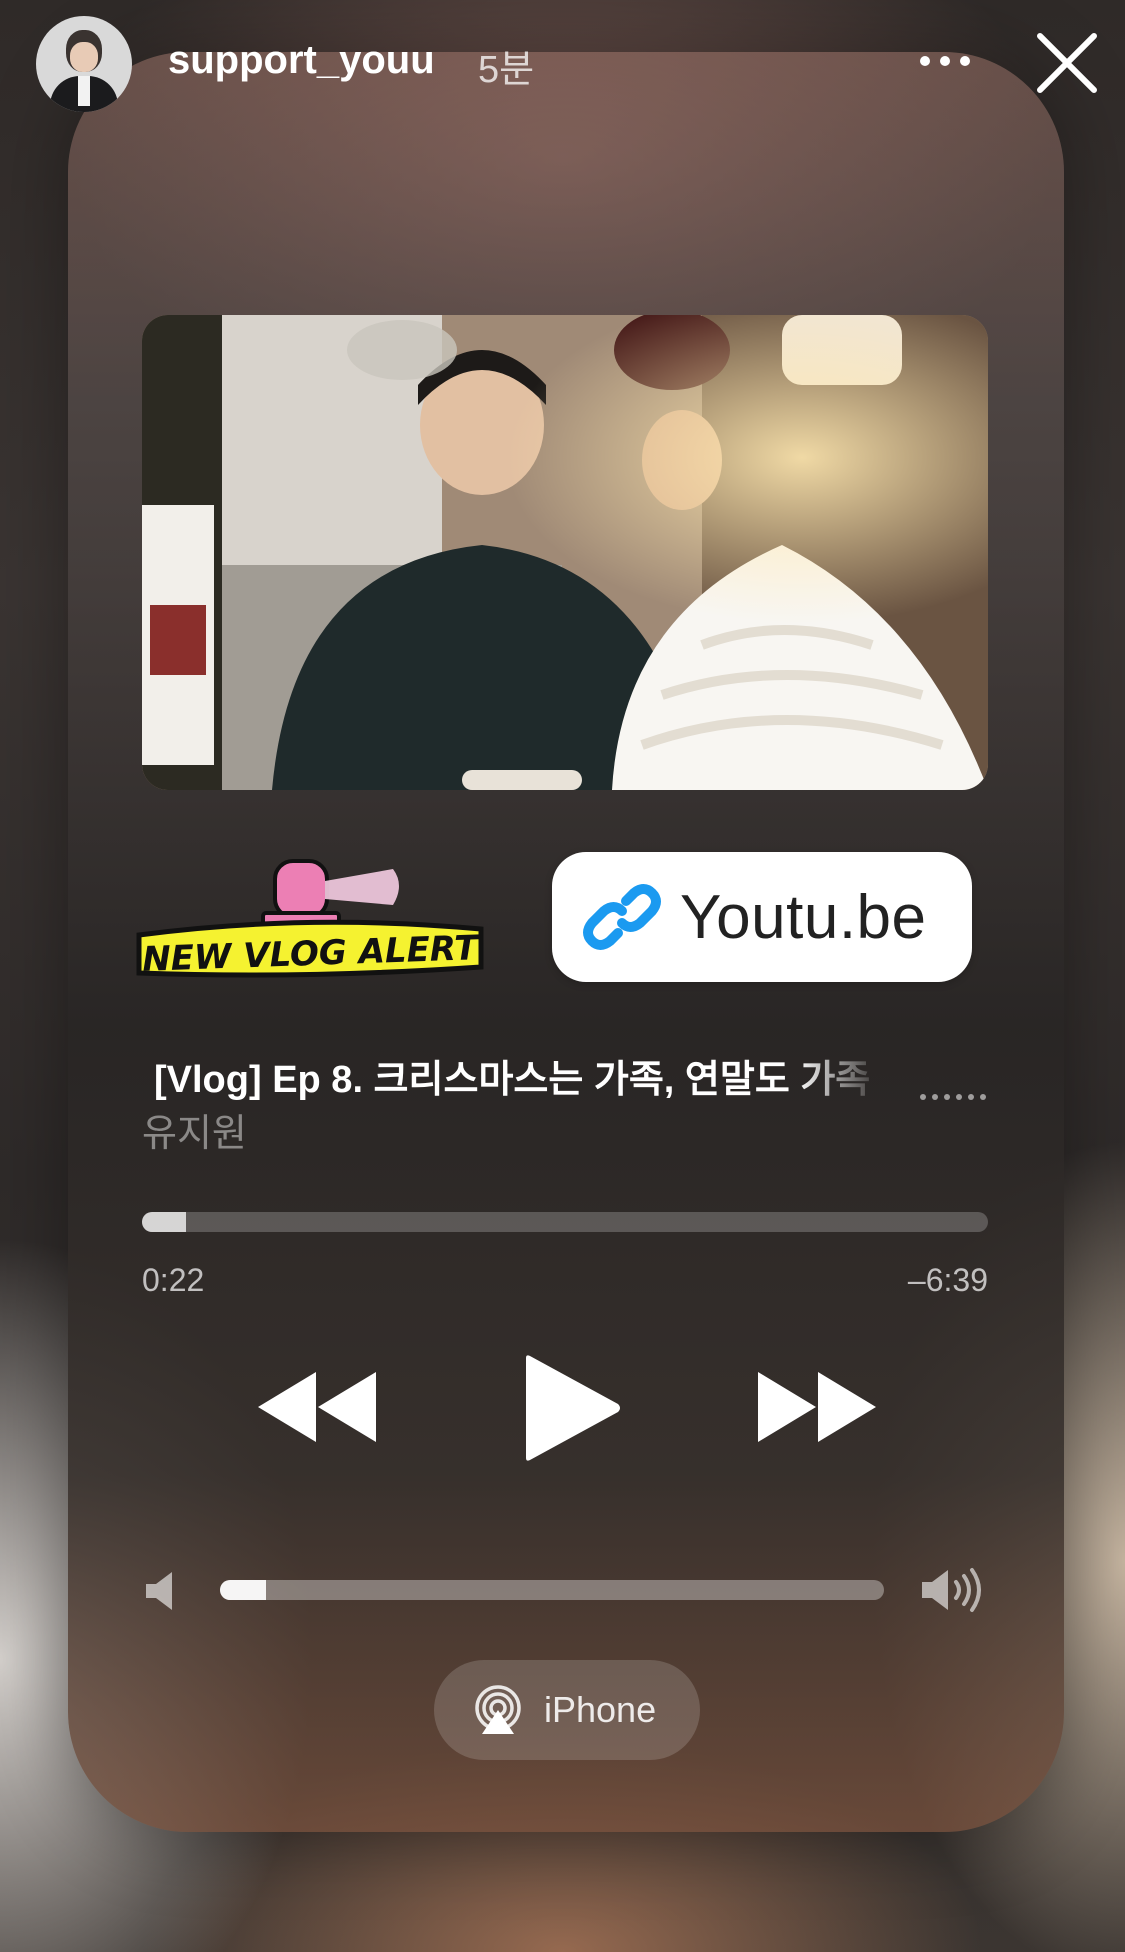  What do you see at coordinates (164, 1222) in the screenshot?
I see `playback-progress-fill` at bounding box center [164, 1222].